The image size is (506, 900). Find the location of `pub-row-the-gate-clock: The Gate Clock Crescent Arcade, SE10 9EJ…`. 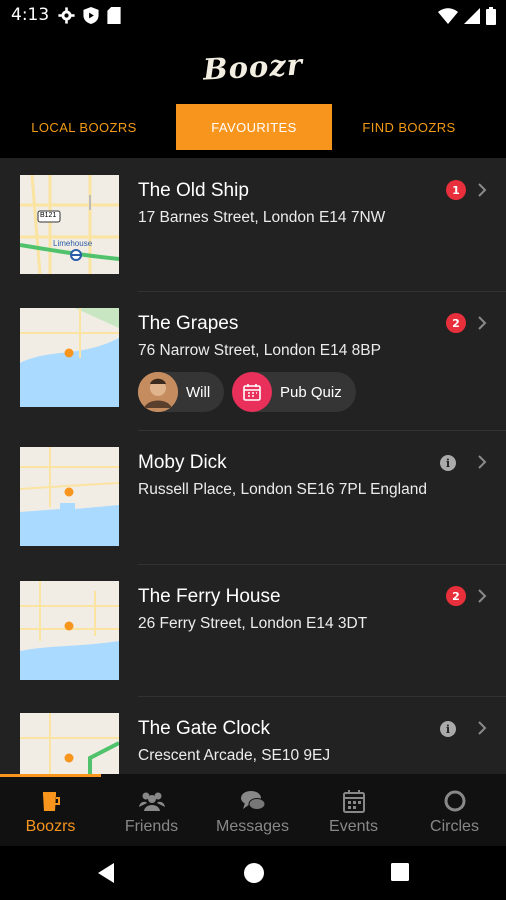

pub-row-the-gate-clock: The Gate Clock Crescent Arcade, SE10 9EJ… is located at coordinates (253, 735).